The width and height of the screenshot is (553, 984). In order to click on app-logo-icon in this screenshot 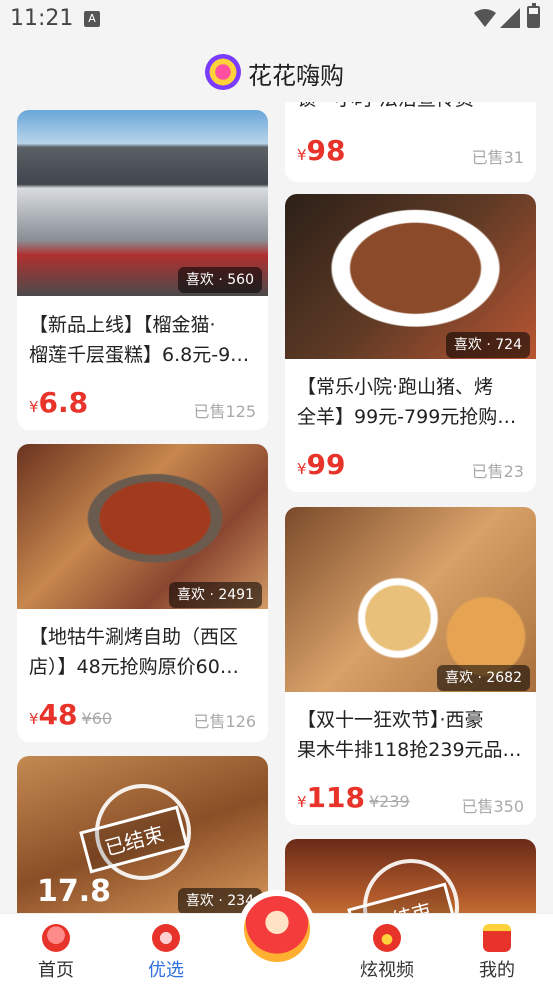, I will do `click(223, 72)`.